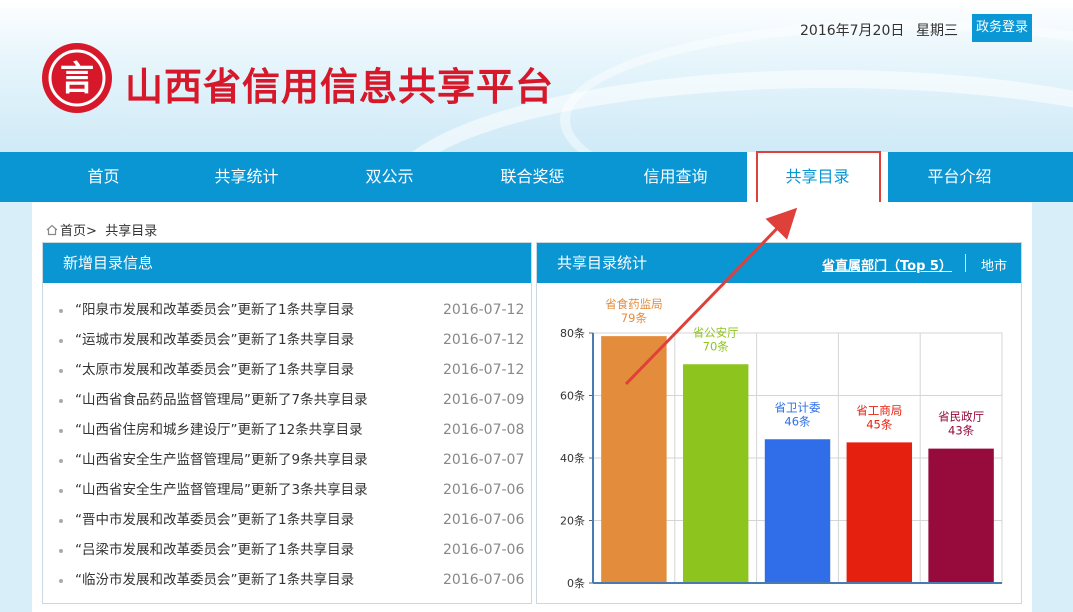  I want to click on bar-category-label: 省食药监局, so click(634, 304).